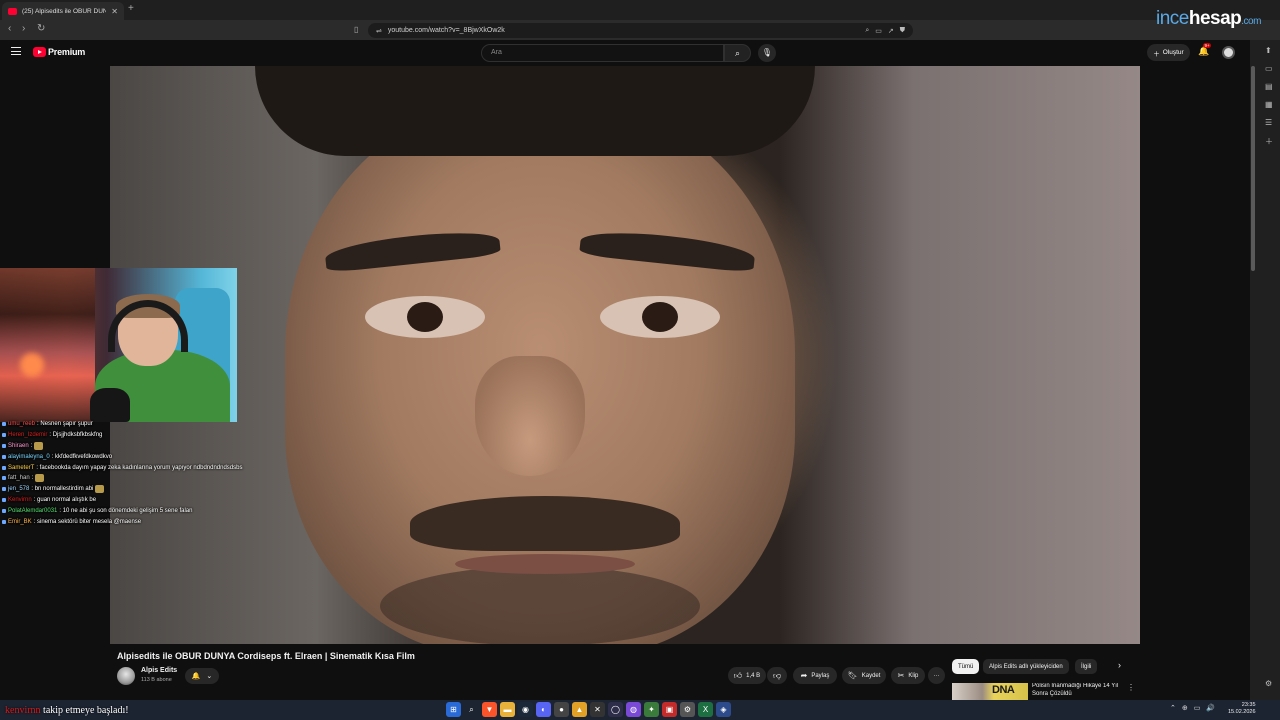 Image resolution: width=1280 pixels, height=720 pixels. What do you see at coordinates (126, 676) in the screenshot?
I see `channel-avatar` at bounding box center [126, 676].